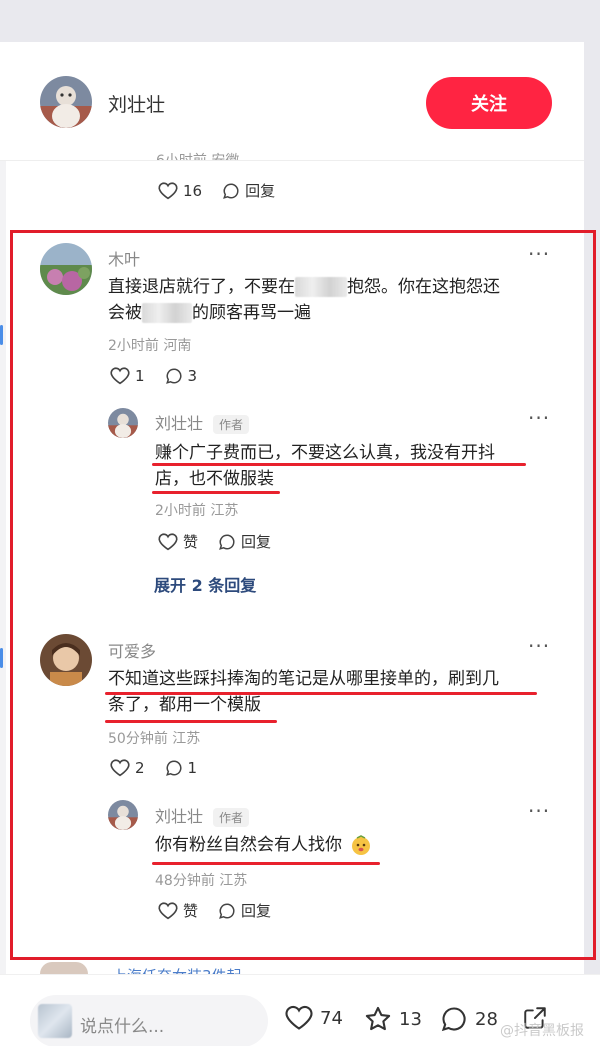  I want to click on author-avatar, so click(66, 102).